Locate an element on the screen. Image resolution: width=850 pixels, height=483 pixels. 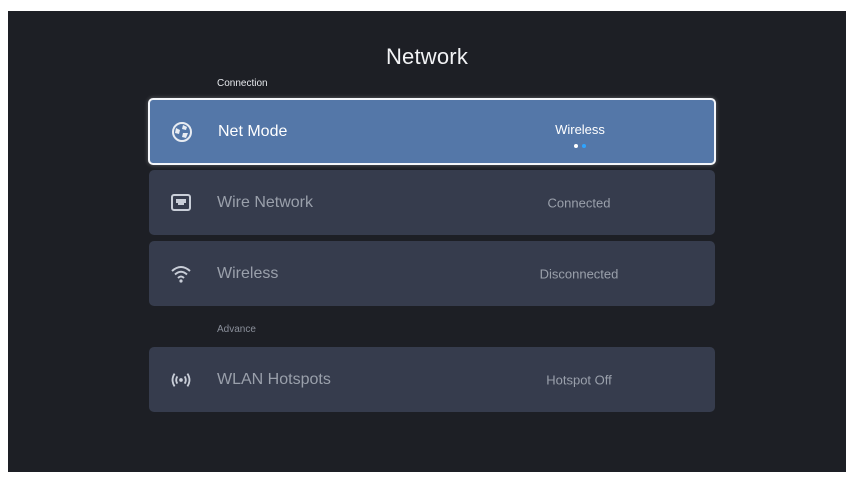
option-indicator is located at coordinates (580, 147).